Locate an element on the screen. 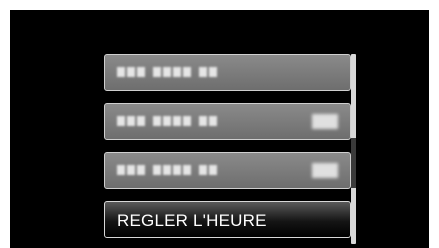 The image size is (439, 248). menu-item-label: REGLER L'HEURE is located at coordinates (192, 220).